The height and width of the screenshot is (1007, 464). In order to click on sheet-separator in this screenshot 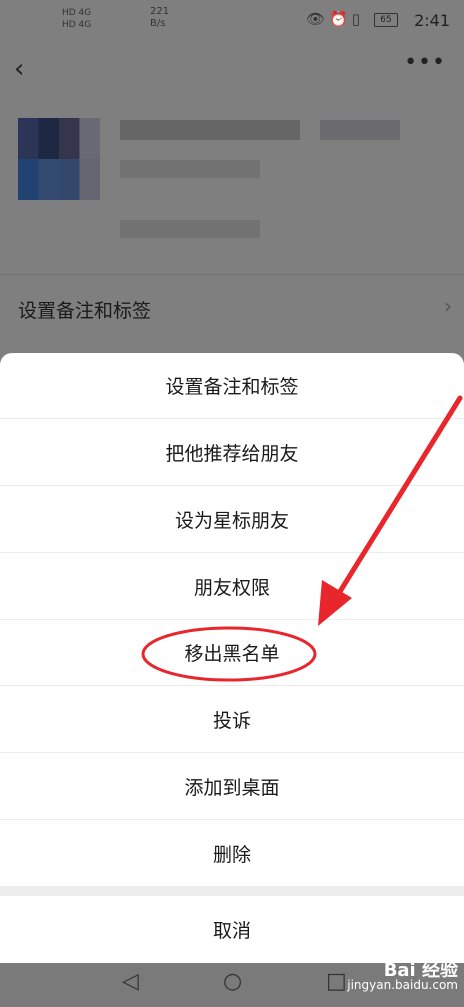, I will do `click(232, 891)`.